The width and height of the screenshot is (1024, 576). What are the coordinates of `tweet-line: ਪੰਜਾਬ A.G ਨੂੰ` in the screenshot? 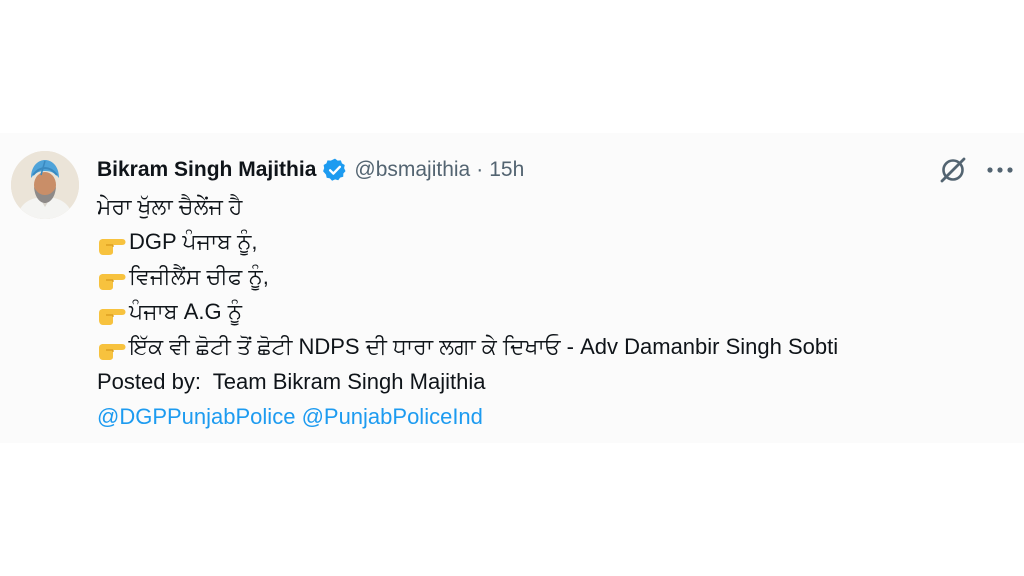 It's located at (467, 311).